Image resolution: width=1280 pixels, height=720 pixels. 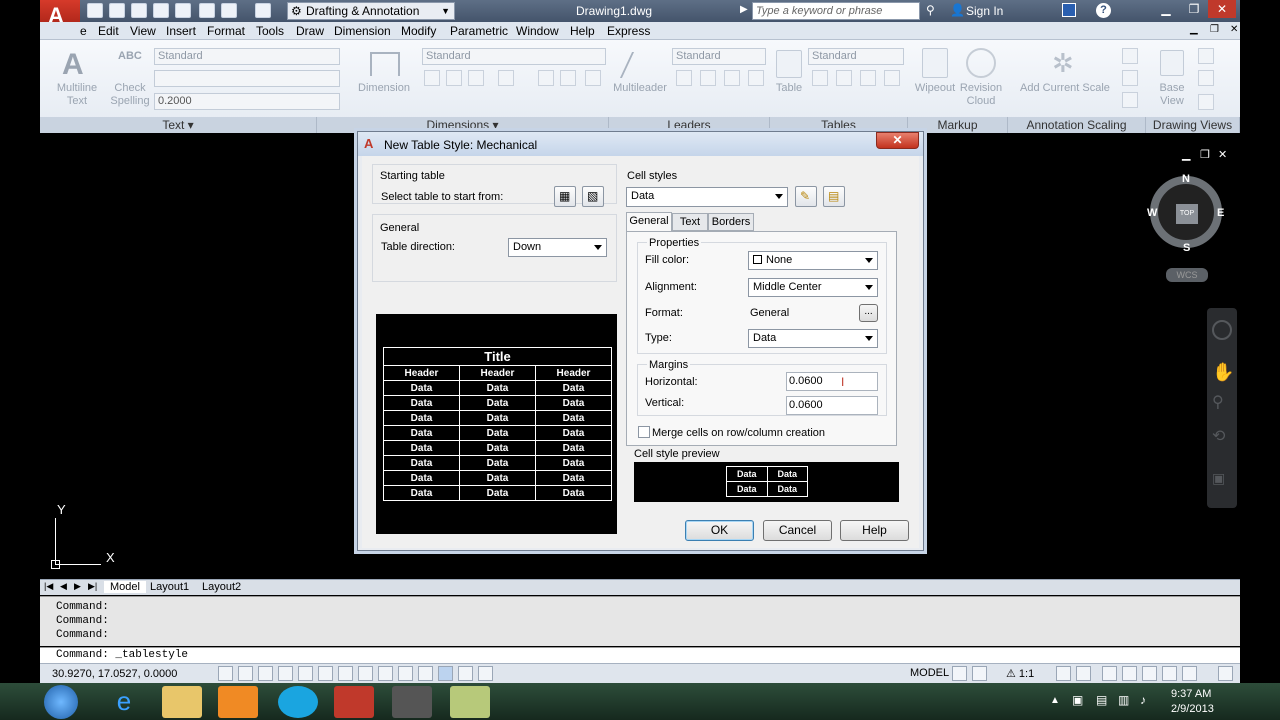 What do you see at coordinates (354, 702) in the screenshot?
I see `autocad-taskbar-icon` at bounding box center [354, 702].